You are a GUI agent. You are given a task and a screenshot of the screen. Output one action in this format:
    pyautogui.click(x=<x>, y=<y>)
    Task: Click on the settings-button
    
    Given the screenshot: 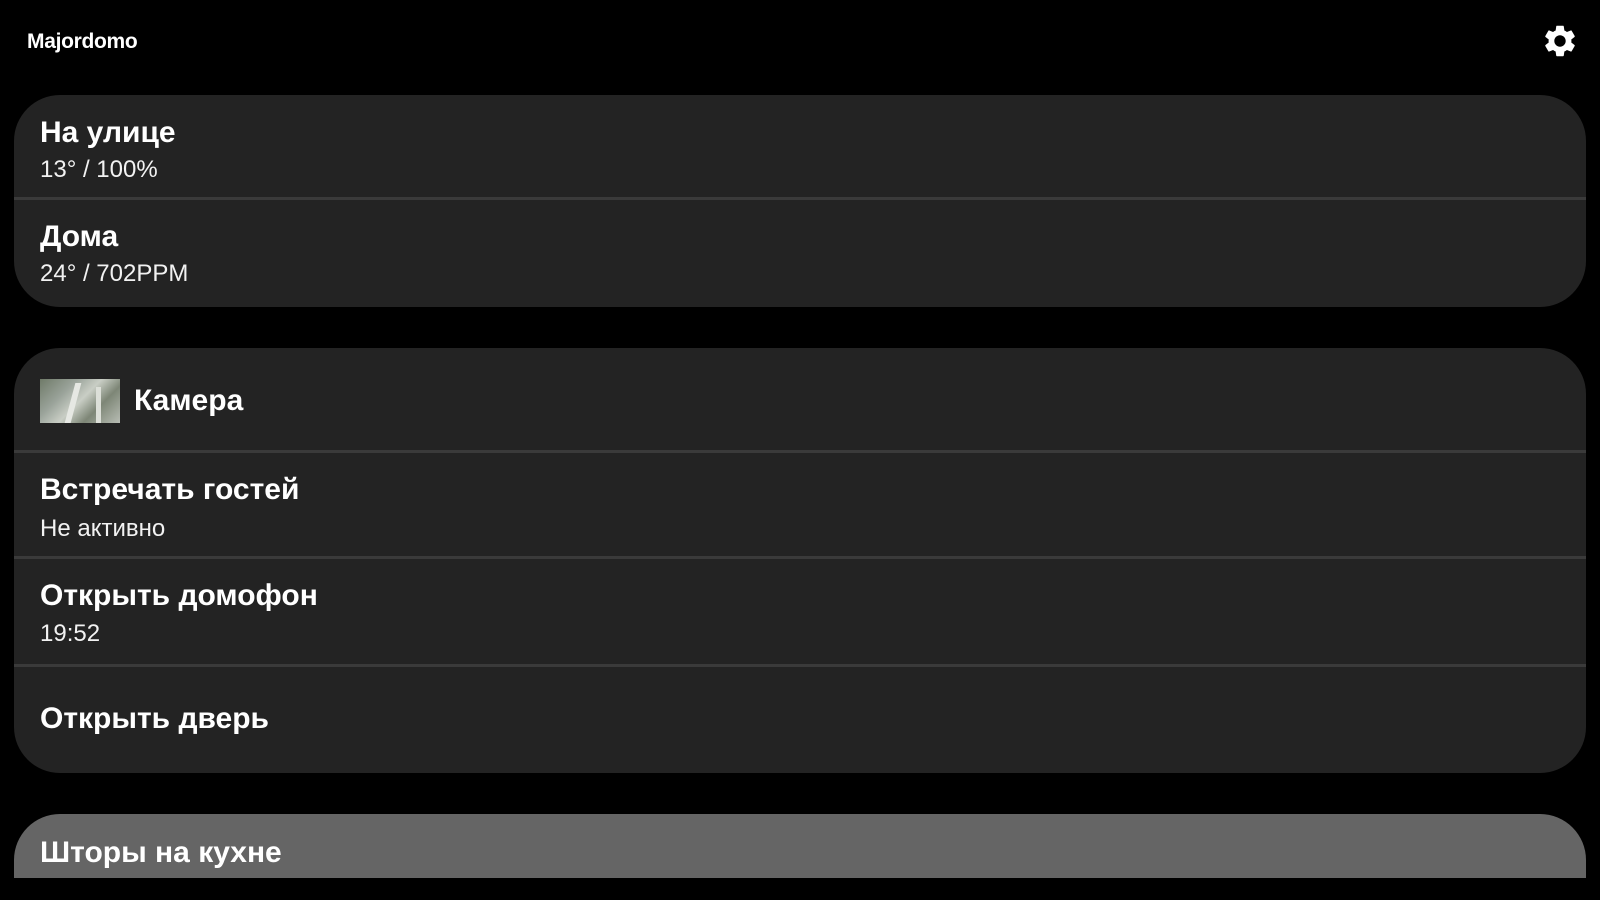 What is the action you would take?
    pyautogui.click(x=1560, y=41)
    